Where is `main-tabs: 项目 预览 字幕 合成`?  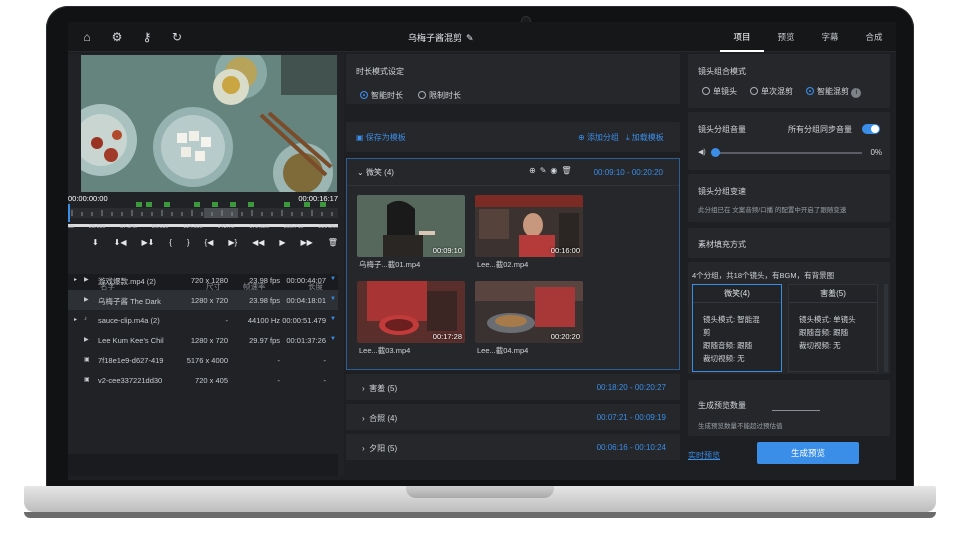 main-tabs: 项目 预览 字幕 合成 is located at coordinates (808, 37).